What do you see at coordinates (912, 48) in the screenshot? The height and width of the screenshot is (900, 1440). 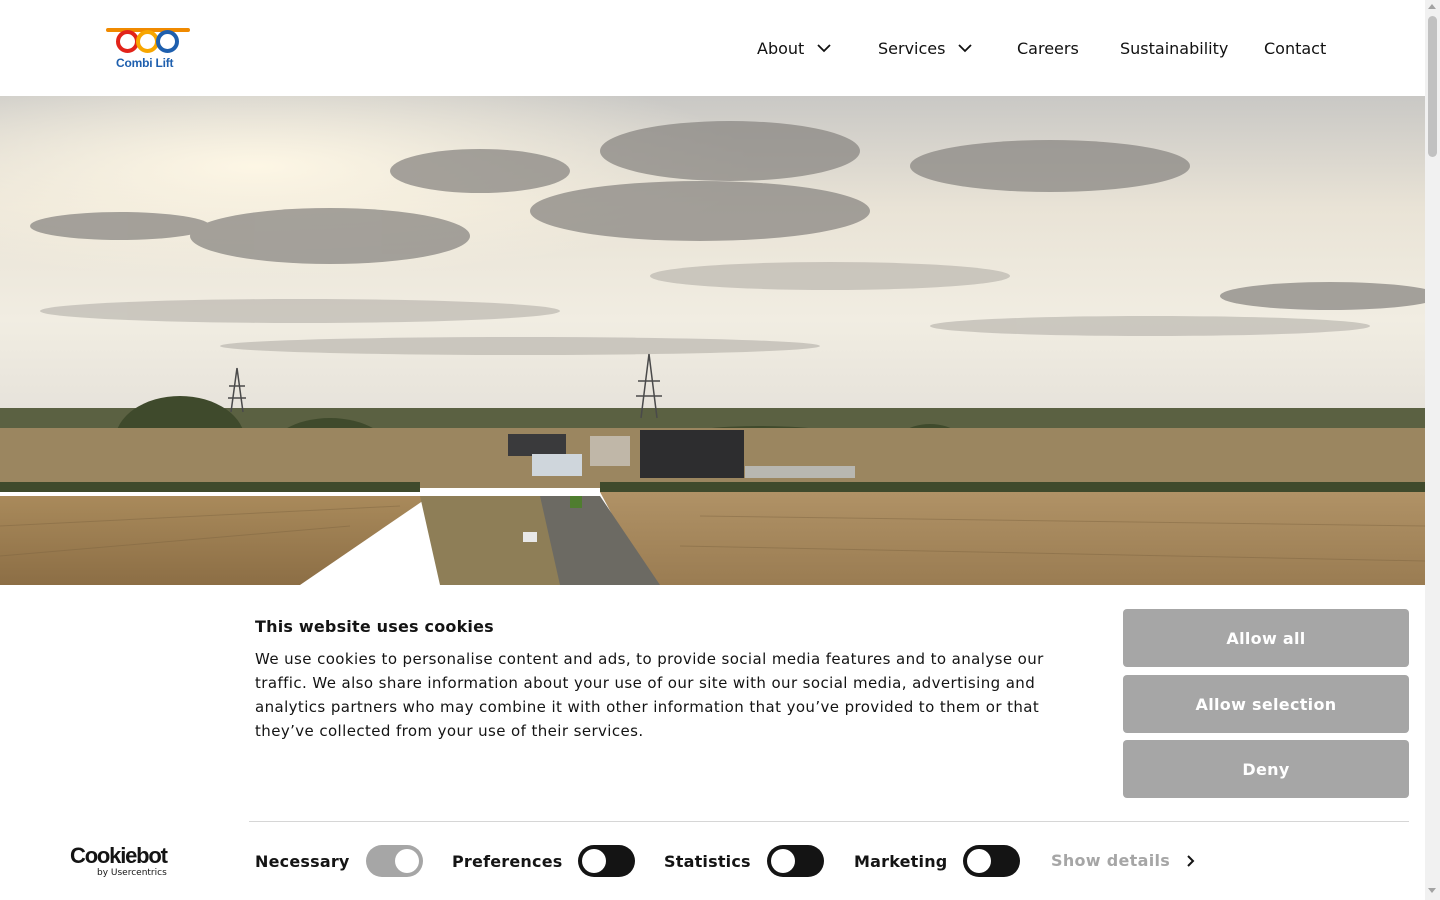 I see `nav-item-label: Services` at bounding box center [912, 48].